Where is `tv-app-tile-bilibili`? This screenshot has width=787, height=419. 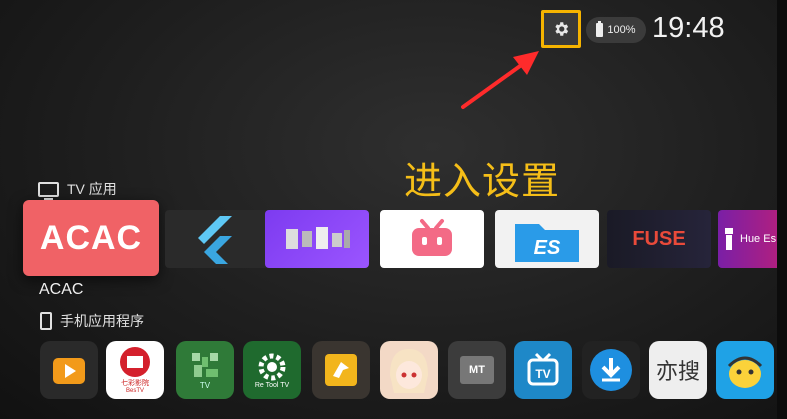
tv-app-tile-bilibili is located at coordinates (432, 239).